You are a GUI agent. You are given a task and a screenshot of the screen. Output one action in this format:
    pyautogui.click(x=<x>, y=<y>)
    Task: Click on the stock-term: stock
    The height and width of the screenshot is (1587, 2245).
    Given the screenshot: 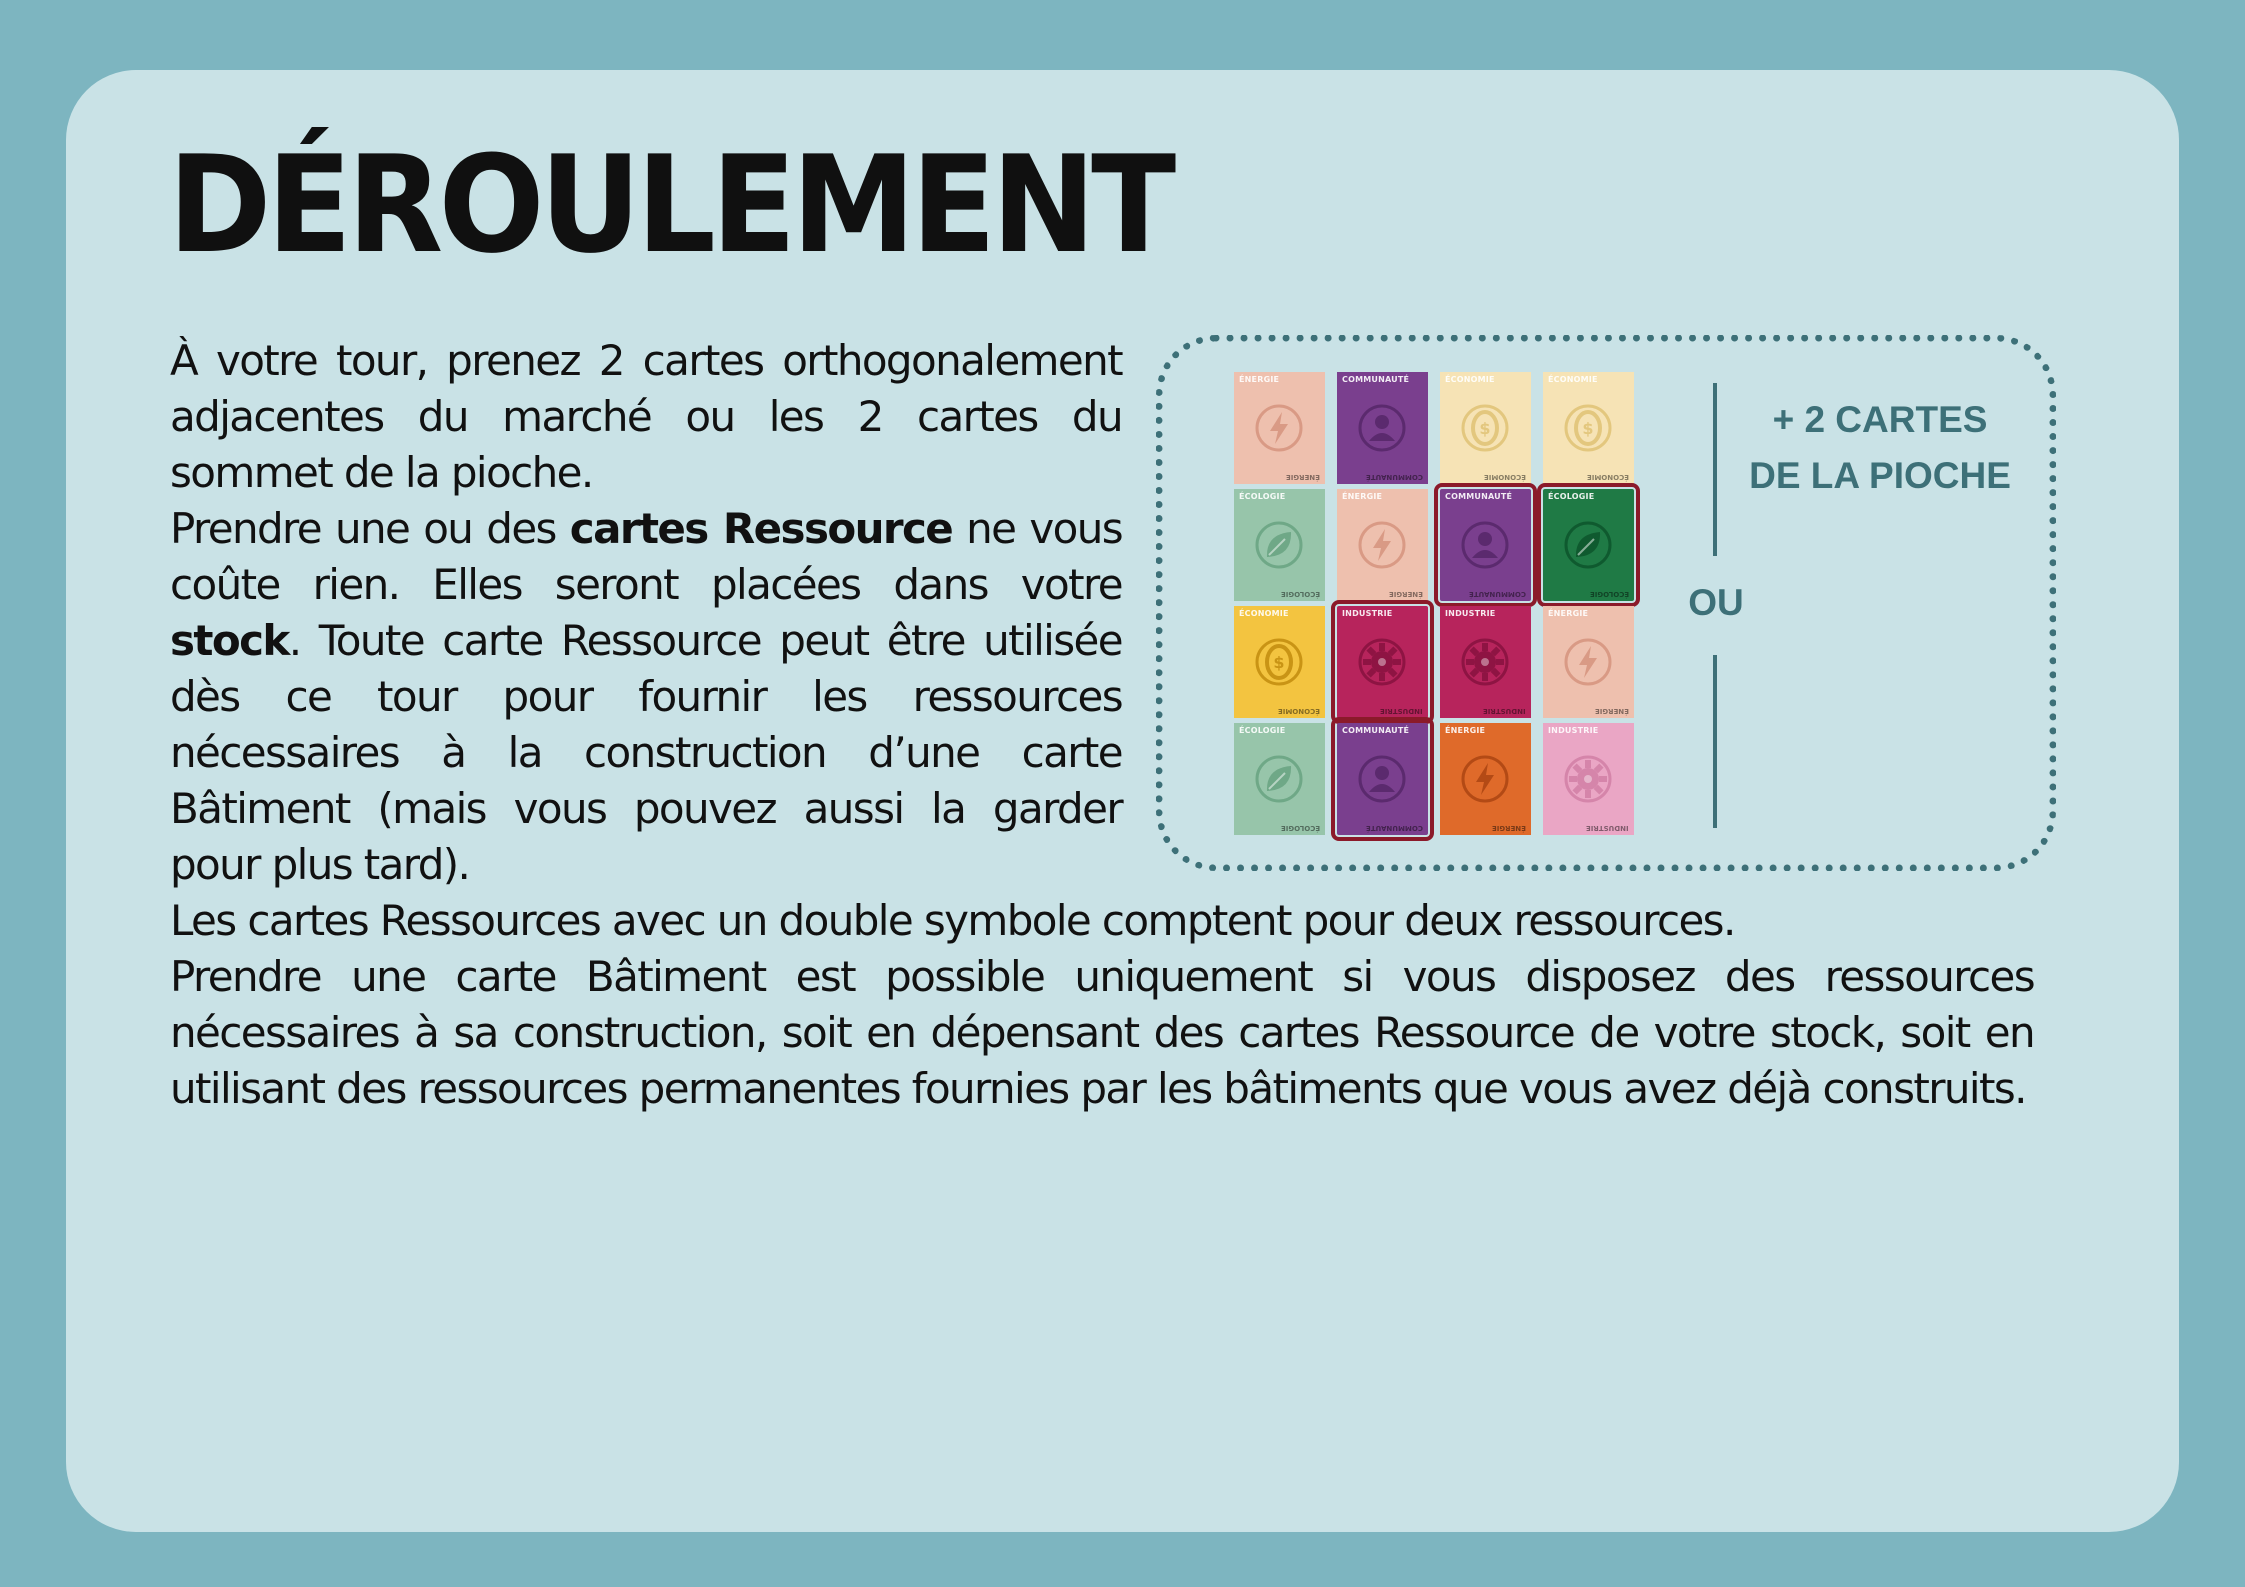 What is the action you would take?
    pyautogui.click(x=230, y=640)
    